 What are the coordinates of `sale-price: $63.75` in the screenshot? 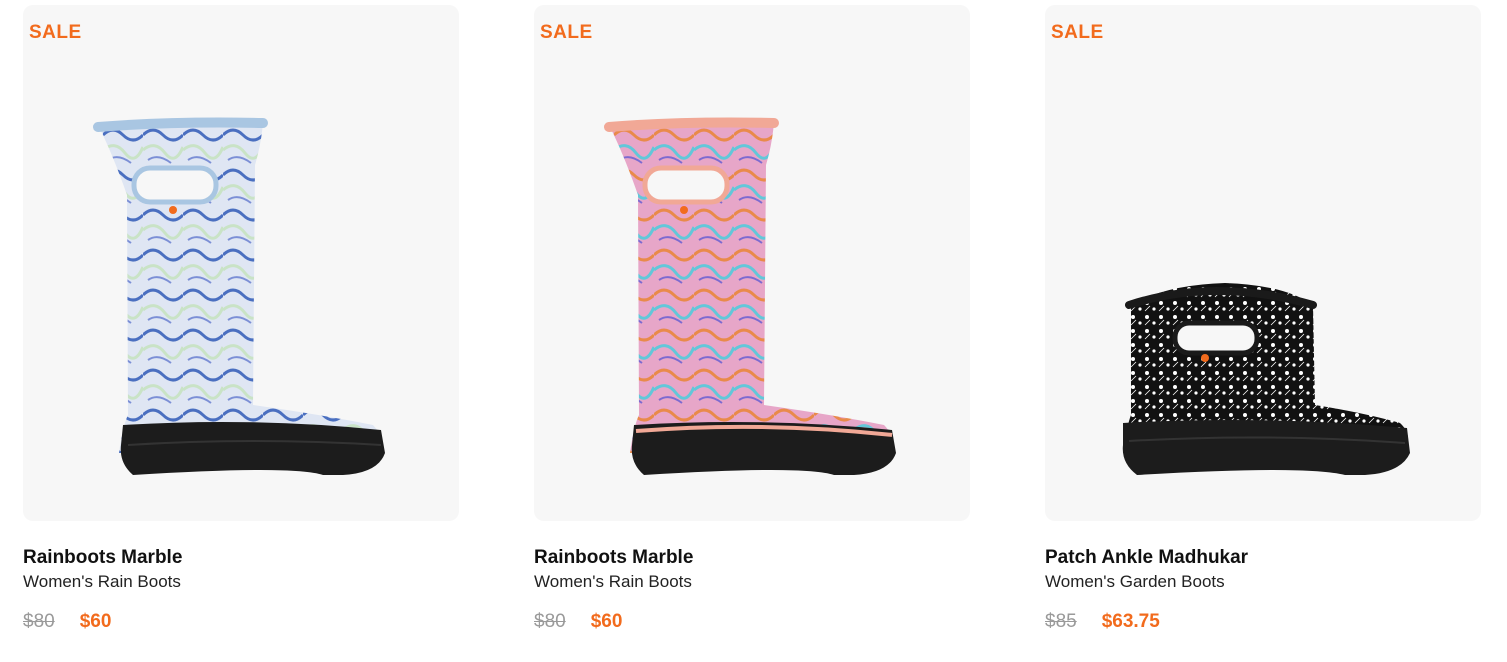 It's located at (1130, 621).